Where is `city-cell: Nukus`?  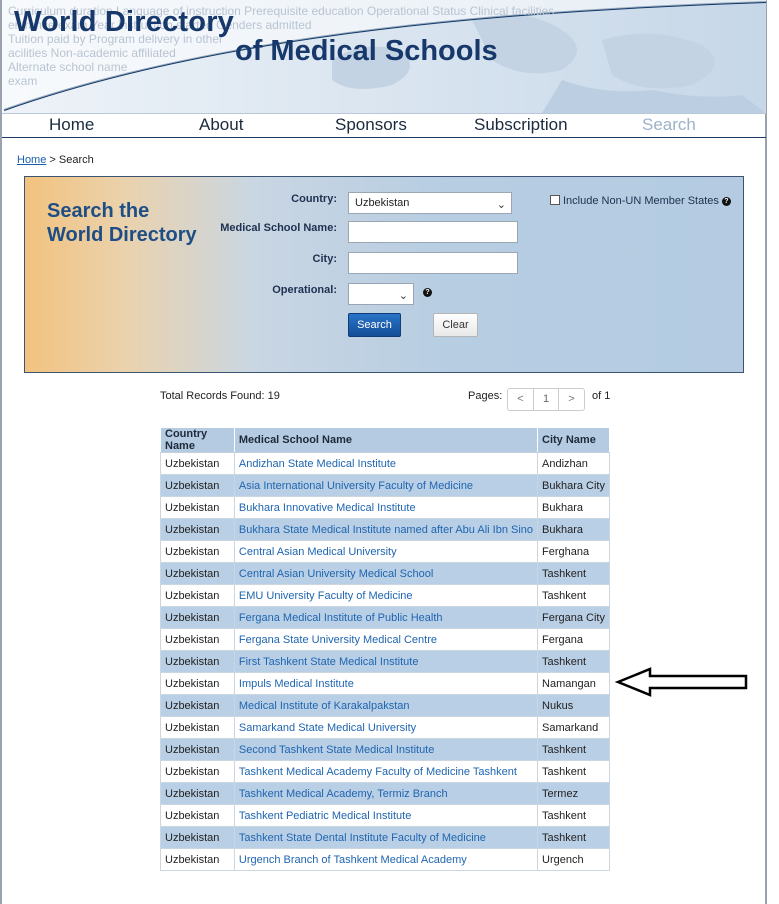
city-cell: Nukus is located at coordinates (573, 705).